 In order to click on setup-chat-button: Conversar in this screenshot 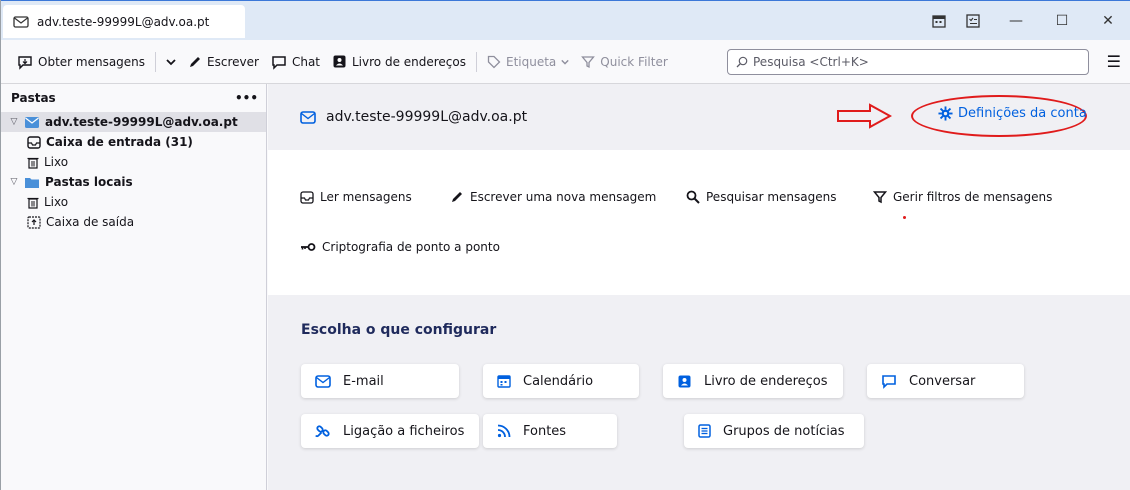, I will do `click(945, 381)`.